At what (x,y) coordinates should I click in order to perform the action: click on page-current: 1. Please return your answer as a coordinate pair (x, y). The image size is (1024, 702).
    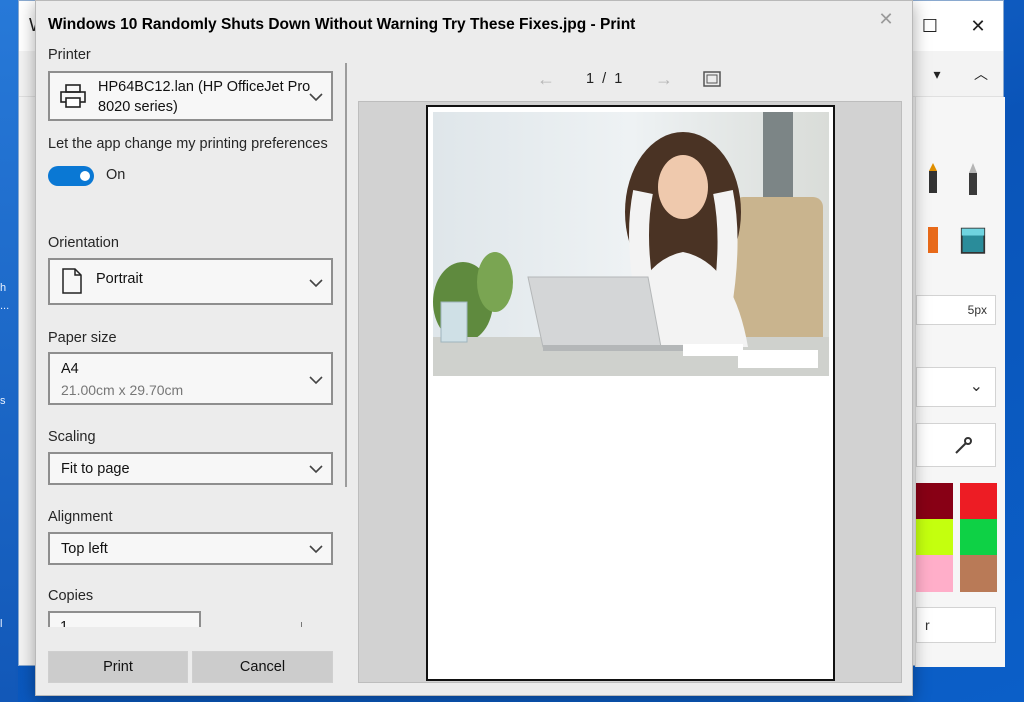
    Looking at the image, I should click on (590, 79).